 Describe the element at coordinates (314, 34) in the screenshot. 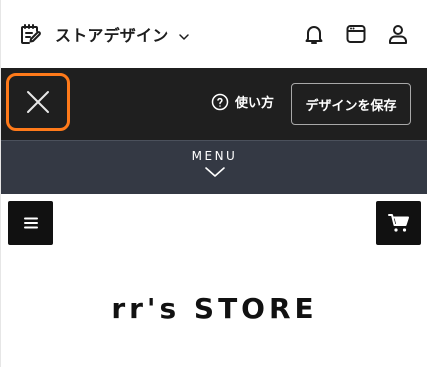

I see `bell-icon` at that location.